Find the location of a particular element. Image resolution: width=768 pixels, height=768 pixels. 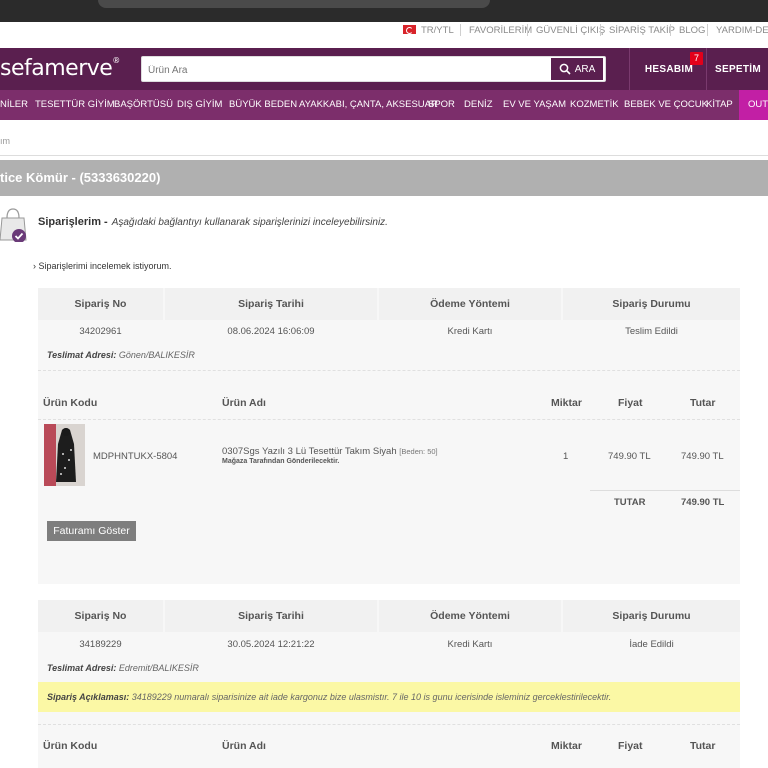

order-date: 08.06.2024 16:06:09 is located at coordinates (271, 331).